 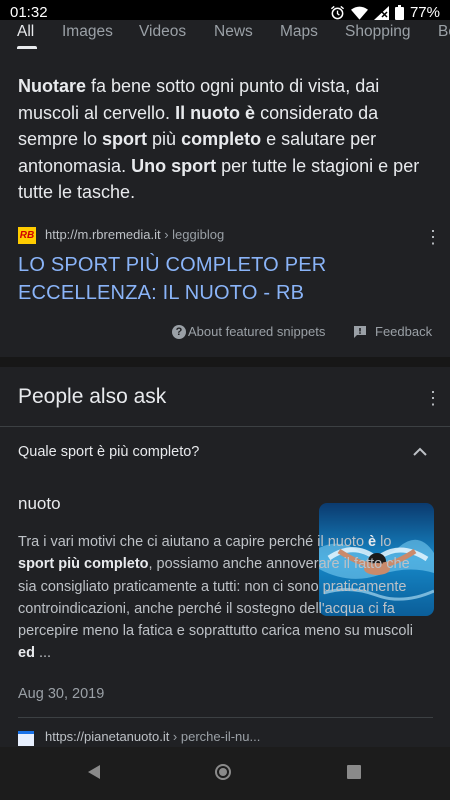 I want to click on answer-segment-bold: è, so click(x=372, y=542).